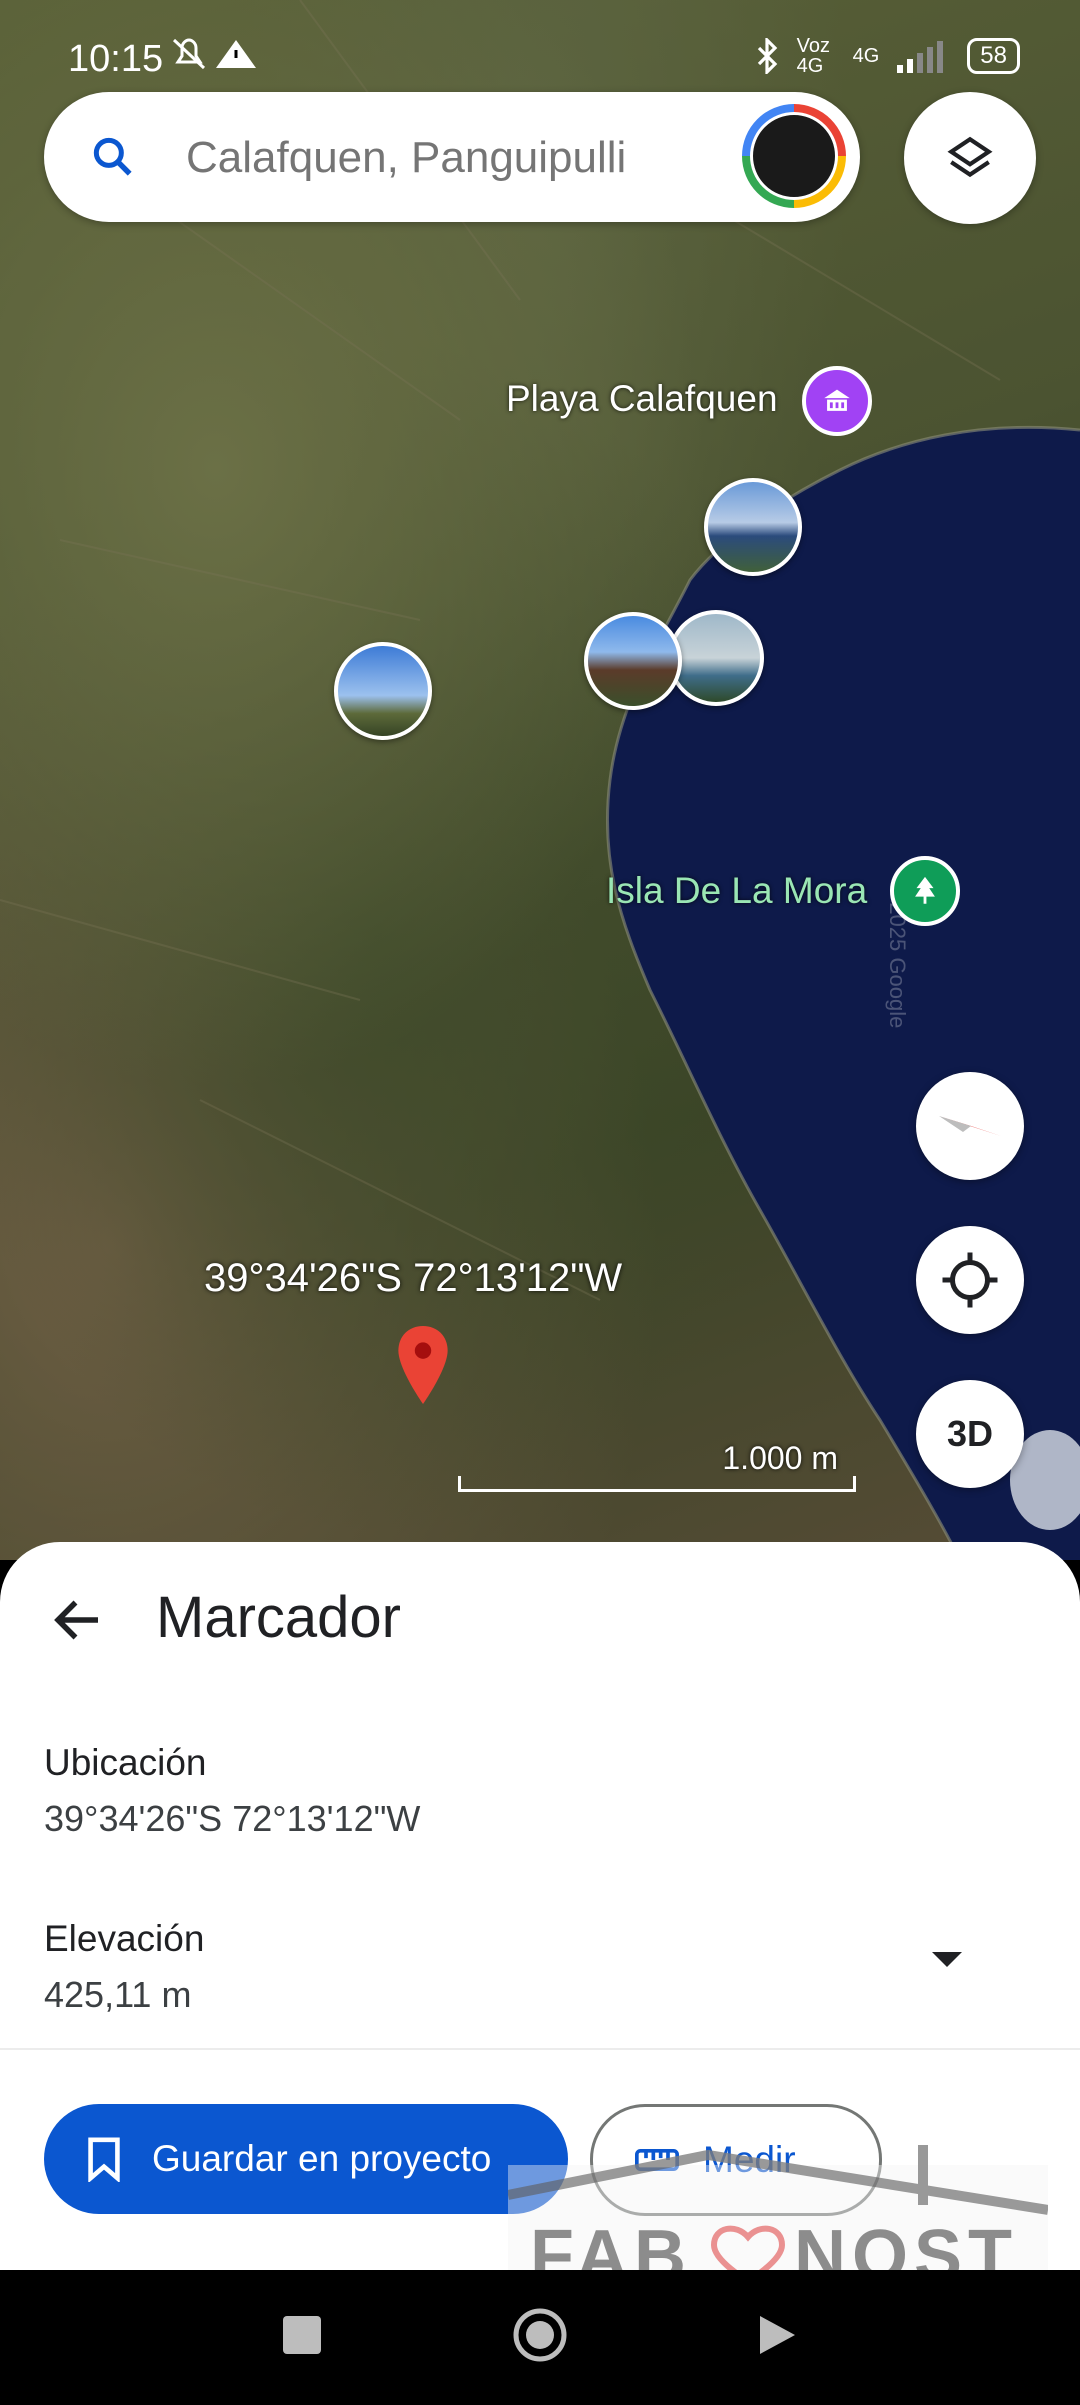 This screenshot has height=2405, width=1080. I want to click on avatar, so click(794, 156).